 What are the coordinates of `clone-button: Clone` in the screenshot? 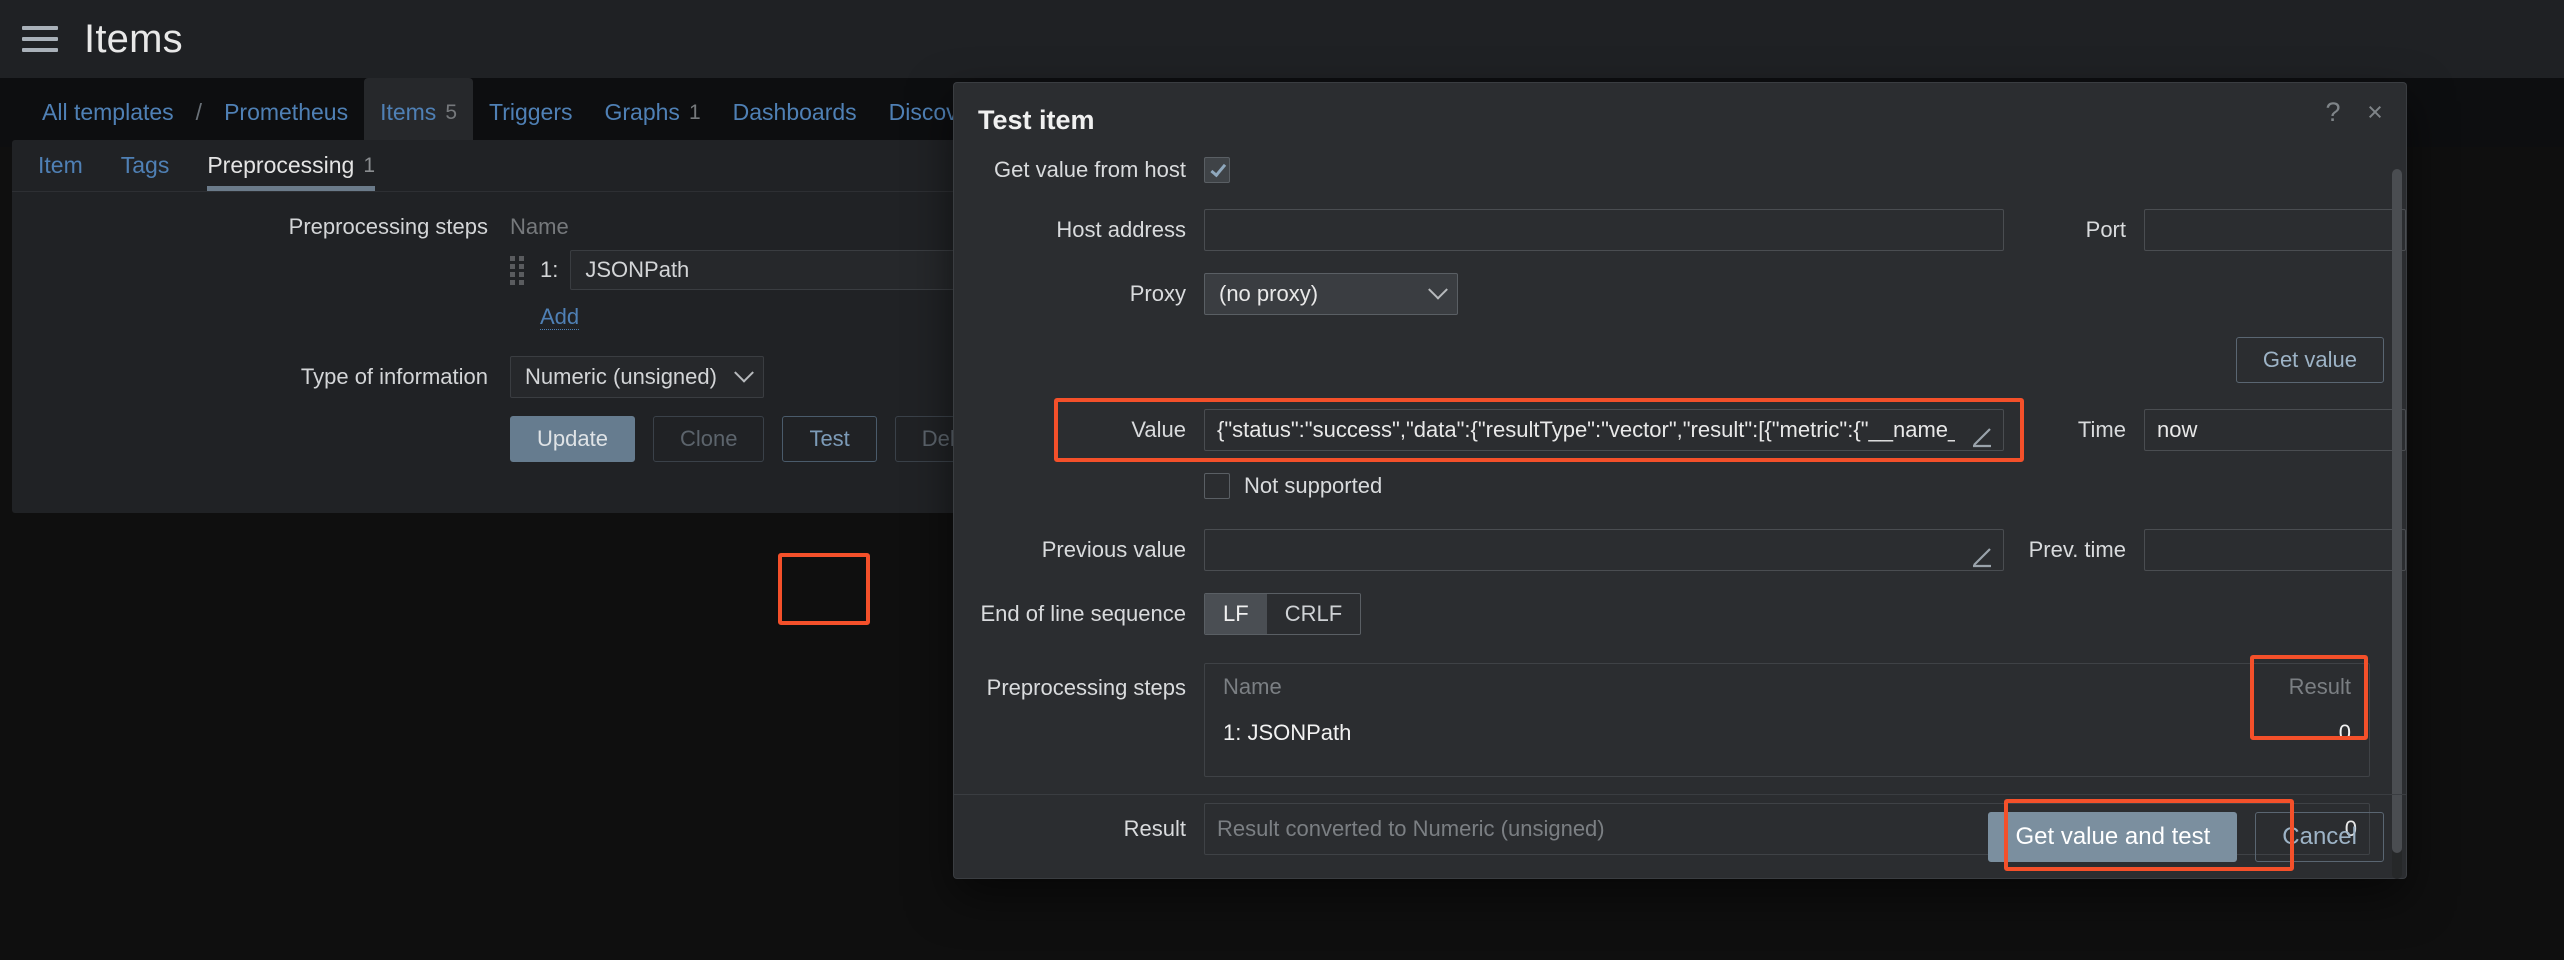 It's located at (708, 439).